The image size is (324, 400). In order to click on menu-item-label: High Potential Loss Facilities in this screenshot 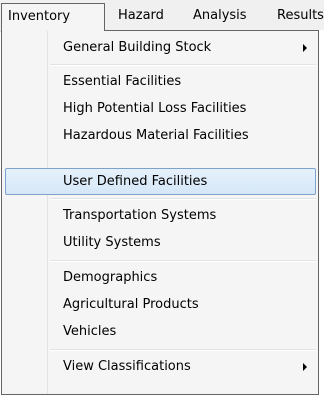, I will do `click(155, 108)`.